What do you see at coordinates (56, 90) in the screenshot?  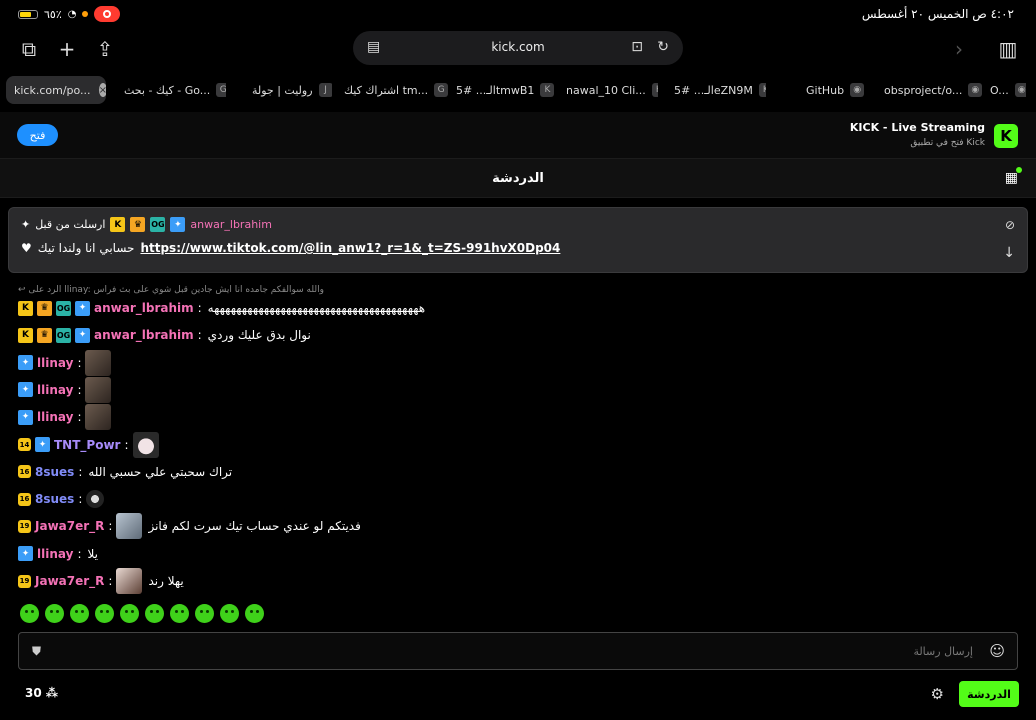 I see `browser-tab: kick.com/po... ×` at bounding box center [56, 90].